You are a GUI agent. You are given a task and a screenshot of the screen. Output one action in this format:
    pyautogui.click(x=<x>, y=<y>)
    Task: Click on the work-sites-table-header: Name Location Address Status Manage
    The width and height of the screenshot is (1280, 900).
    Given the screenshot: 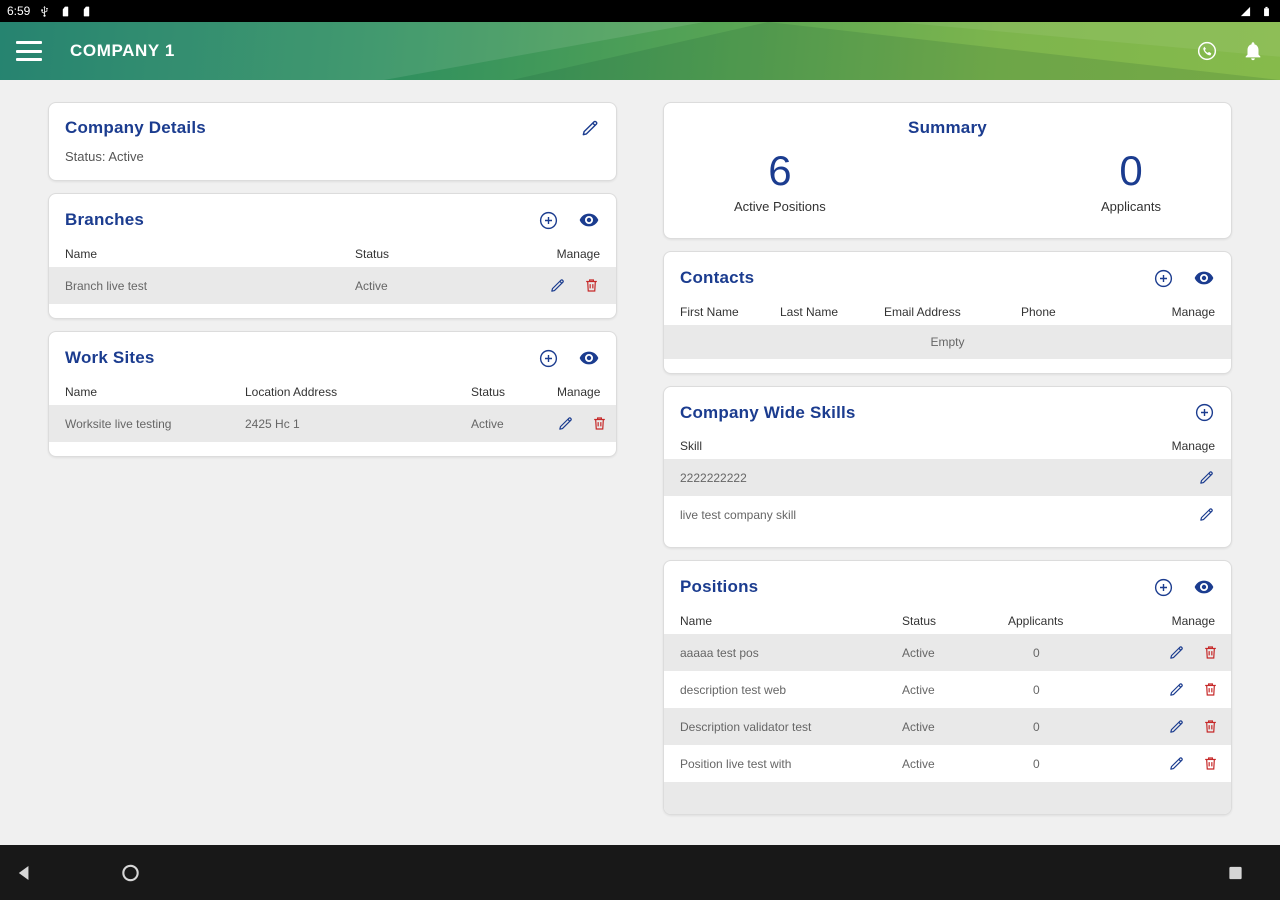 What is the action you would take?
    pyautogui.click(x=332, y=391)
    